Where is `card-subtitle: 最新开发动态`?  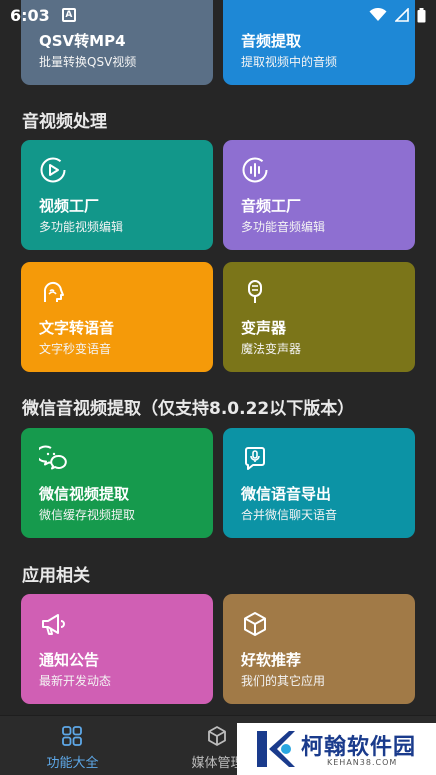 card-subtitle: 最新开发动态 is located at coordinates (75, 681).